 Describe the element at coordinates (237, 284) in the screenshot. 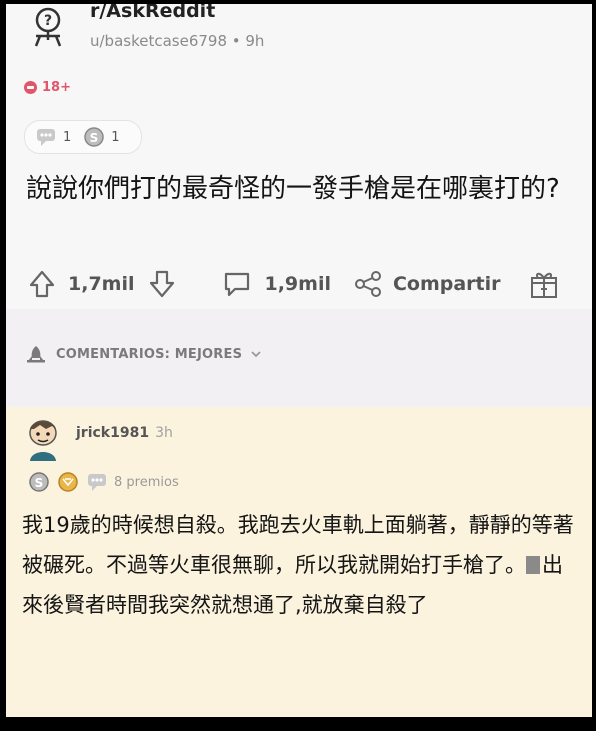

I see `comment-icon` at that location.